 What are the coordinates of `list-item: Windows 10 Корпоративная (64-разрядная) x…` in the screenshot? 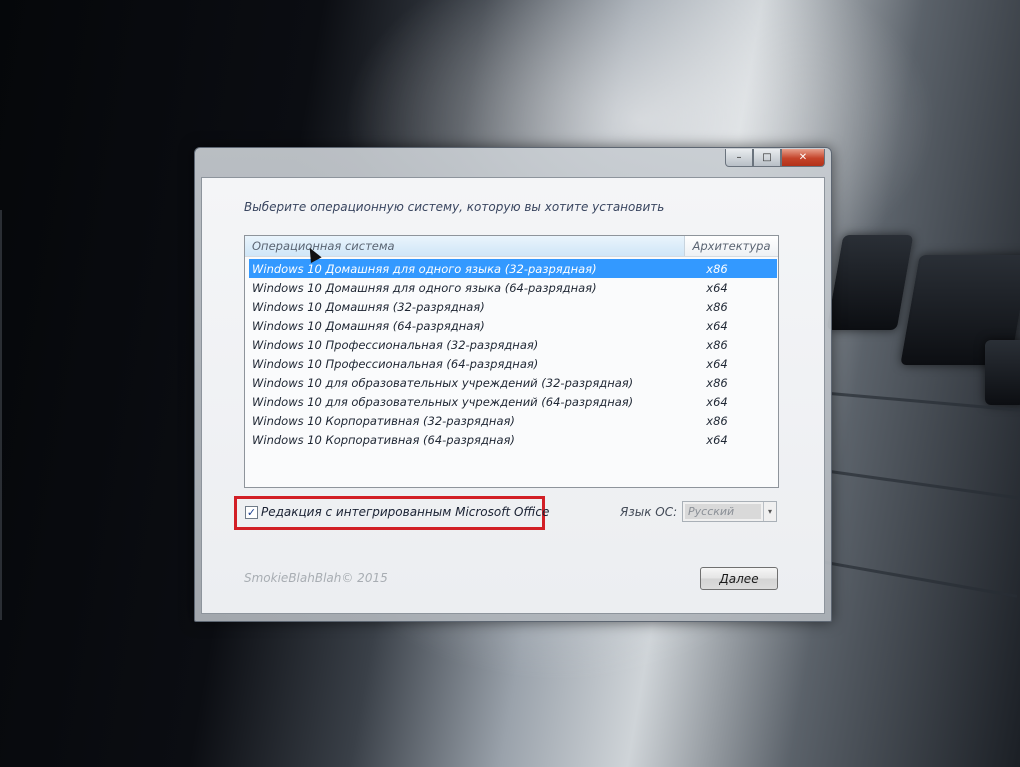 It's located at (513, 439).